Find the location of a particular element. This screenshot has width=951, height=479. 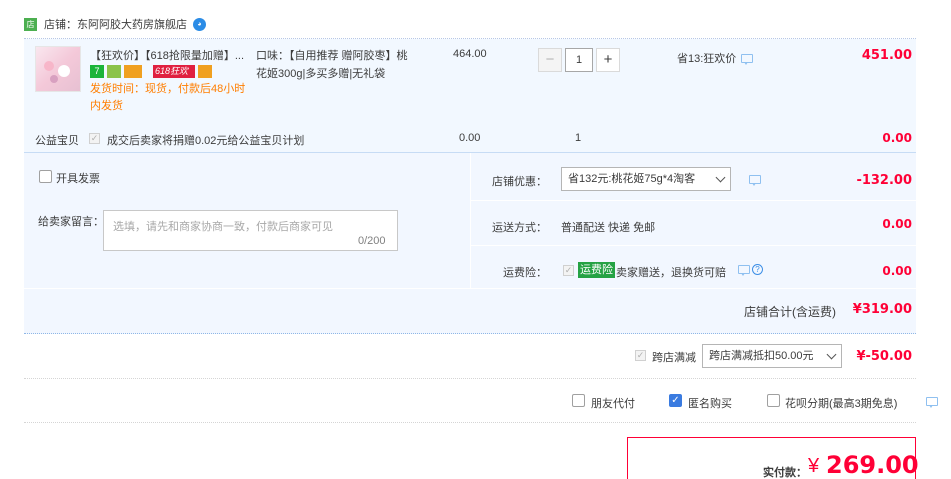

quantity-minus-button: − is located at coordinates (550, 60).